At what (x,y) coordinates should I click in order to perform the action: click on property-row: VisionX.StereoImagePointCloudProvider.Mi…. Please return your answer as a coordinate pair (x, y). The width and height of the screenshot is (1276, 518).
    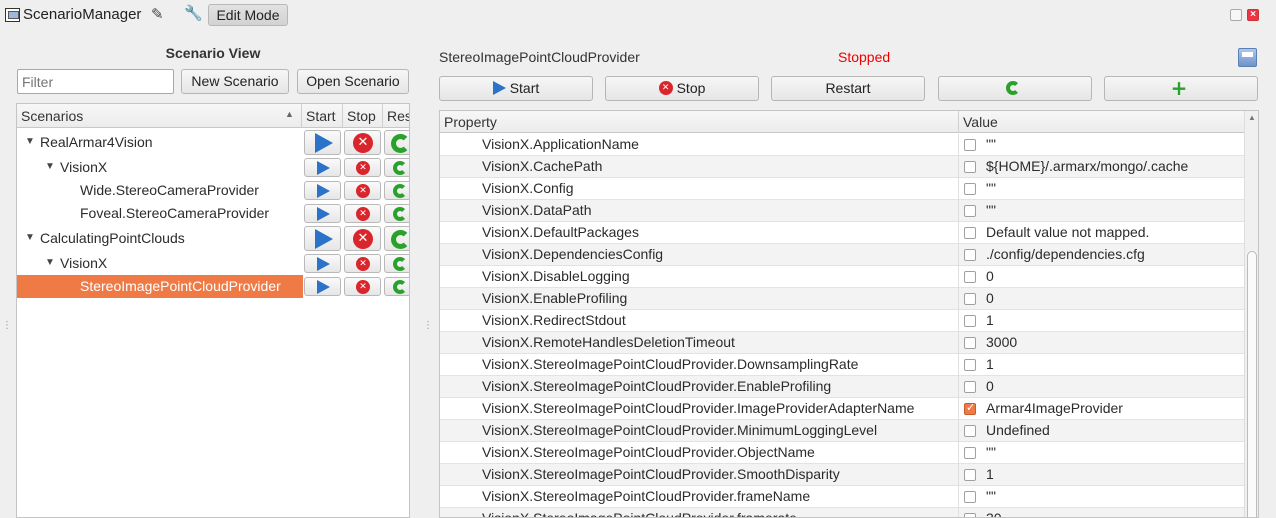
    Looking at the image, I should click on (842, 431).